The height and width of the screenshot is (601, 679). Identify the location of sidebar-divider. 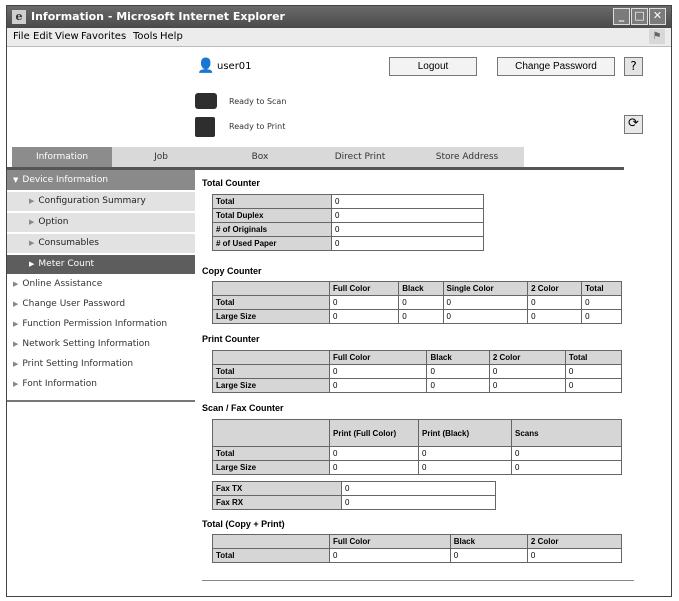
(101, 401).